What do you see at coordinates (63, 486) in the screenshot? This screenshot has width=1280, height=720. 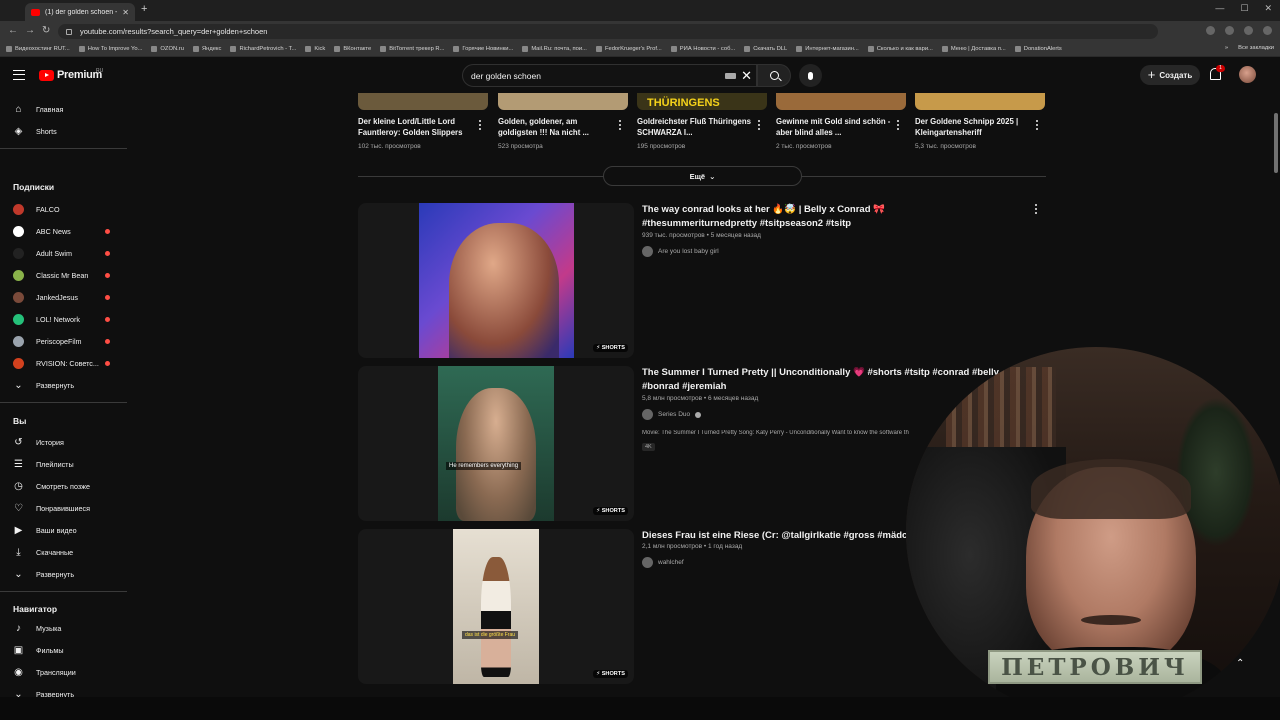 I see `sidebar-item: ◷ Смотреть позже` at bounding box center [63, 486].